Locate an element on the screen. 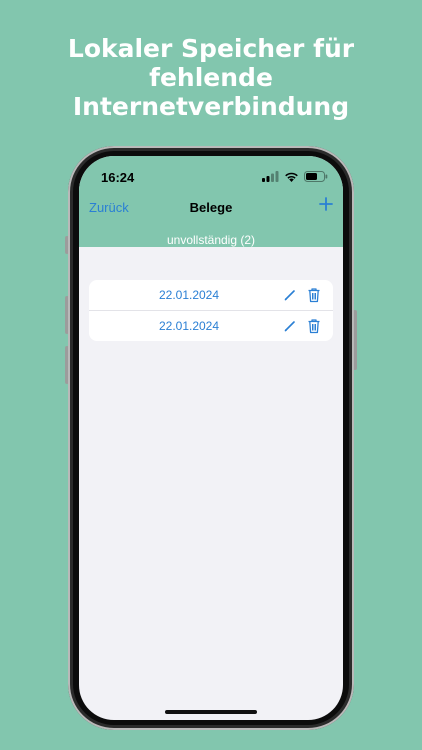 The width and height of the screenshot is (422, 750). status-icons is located at coordinates (295, 176).